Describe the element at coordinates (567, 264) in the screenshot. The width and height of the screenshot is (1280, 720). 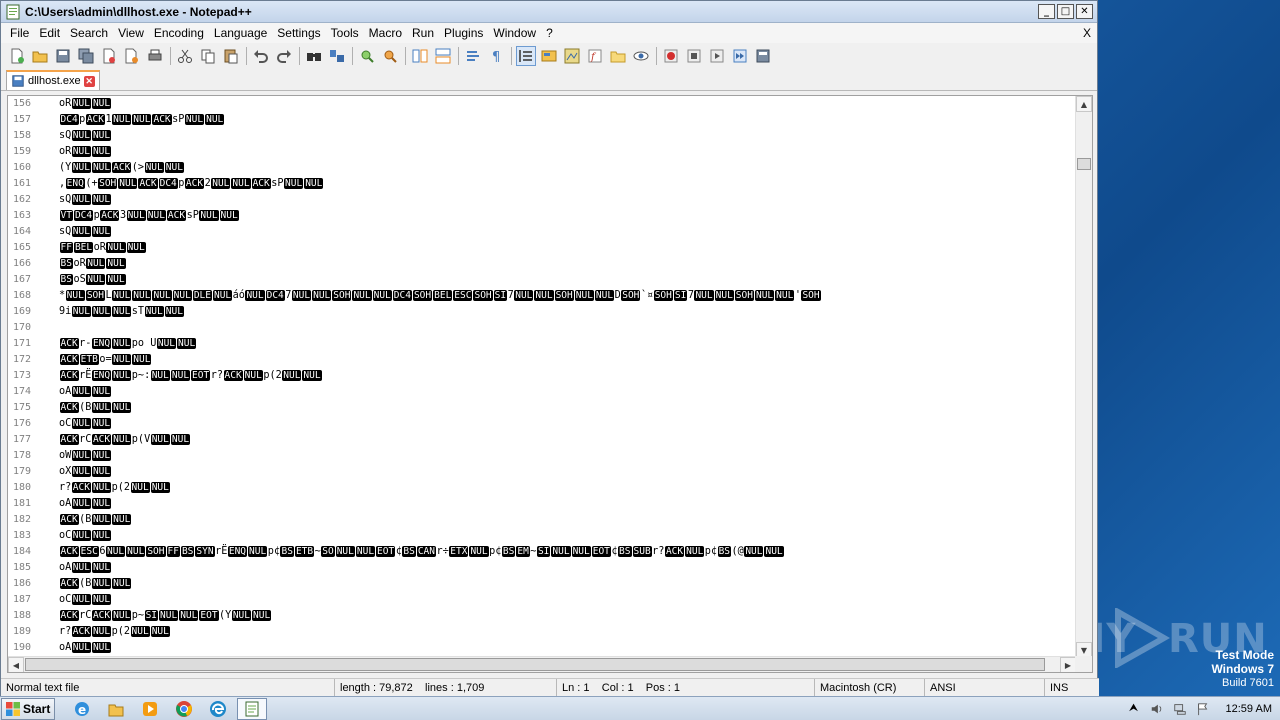
I see `code-line: BS oR NUL NUL` at that location.